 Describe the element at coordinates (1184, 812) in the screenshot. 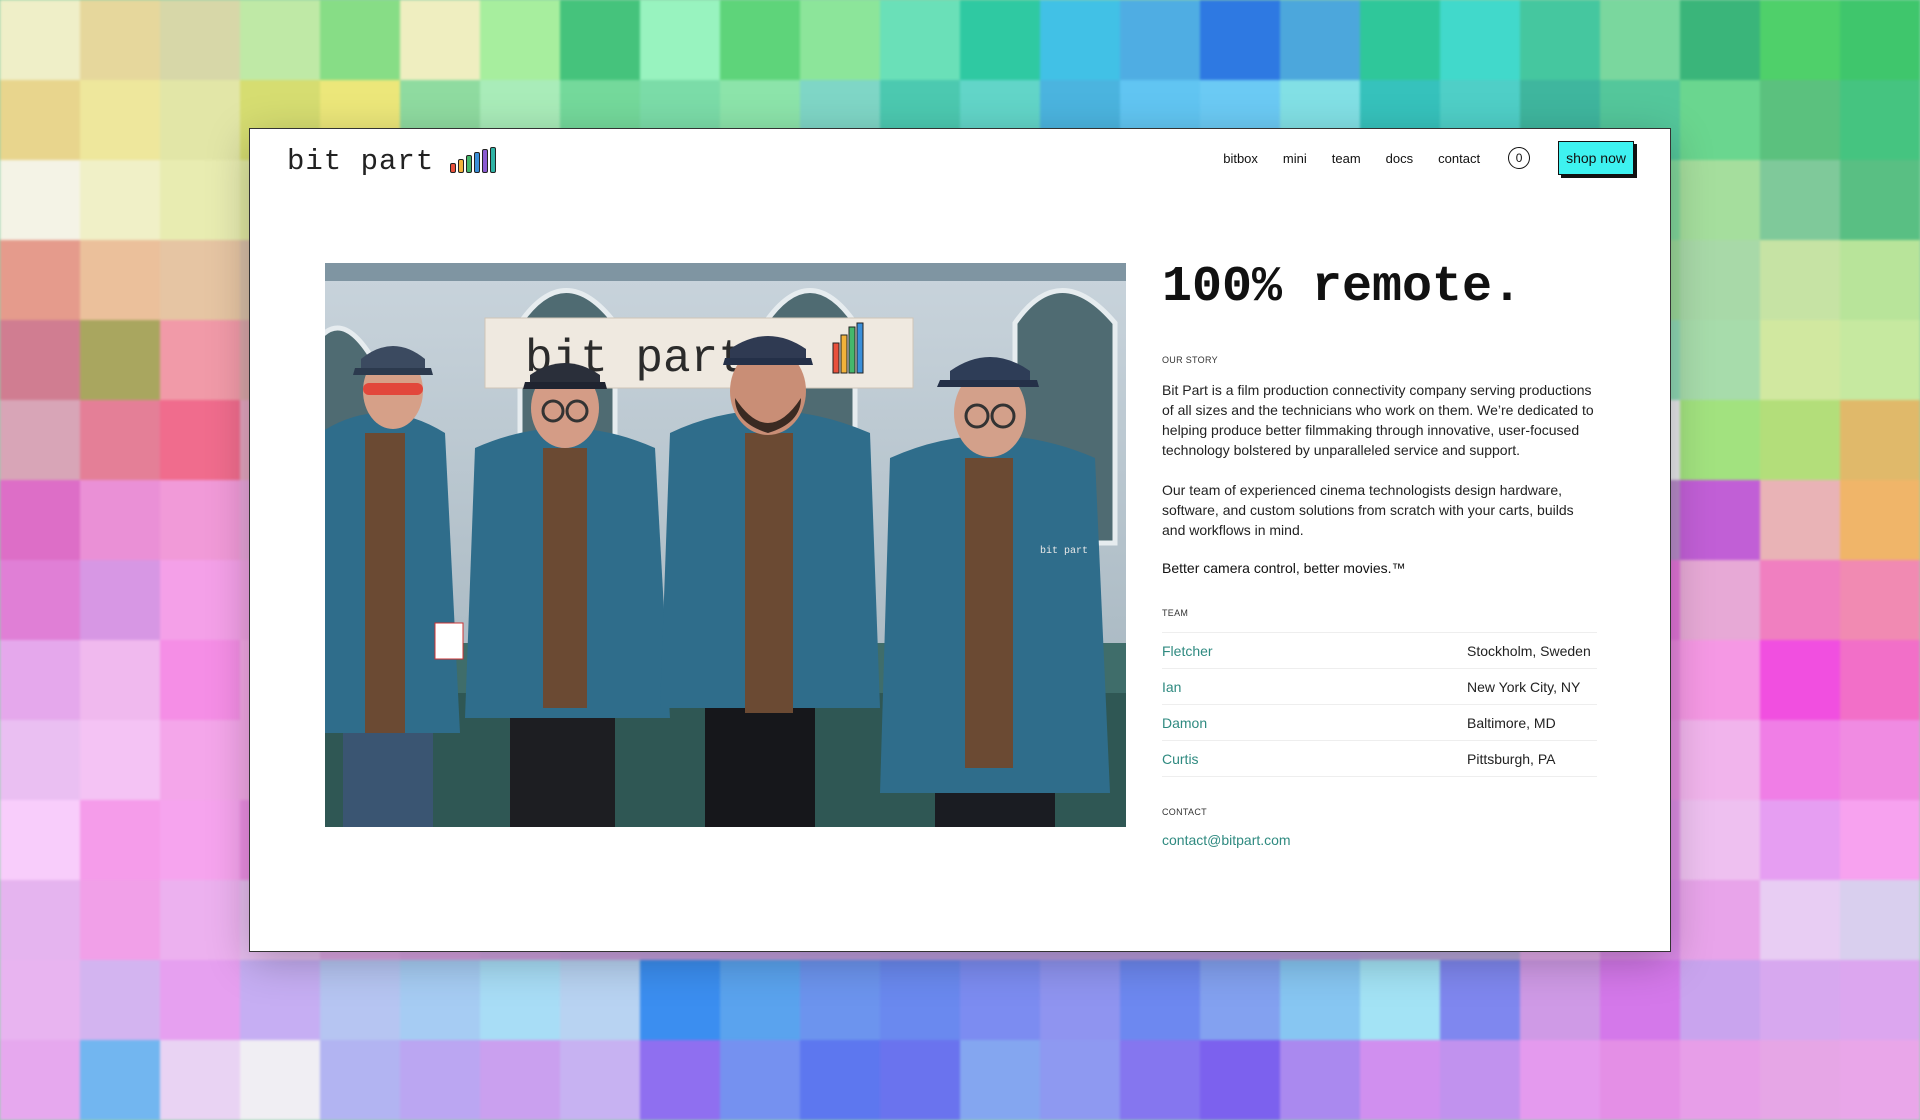

I see `contact-label: CONTACT` at that location.